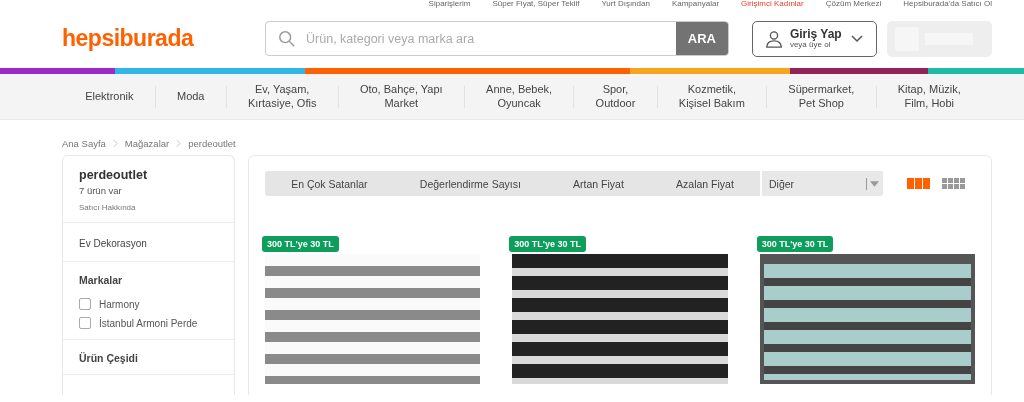 This screenshot has height=402, width=1024. What do you see at coordinates (470, 183) in the screenshot?
I see `sort-option: Değerlendirme Sayısı` at bounding box center [470, 183].